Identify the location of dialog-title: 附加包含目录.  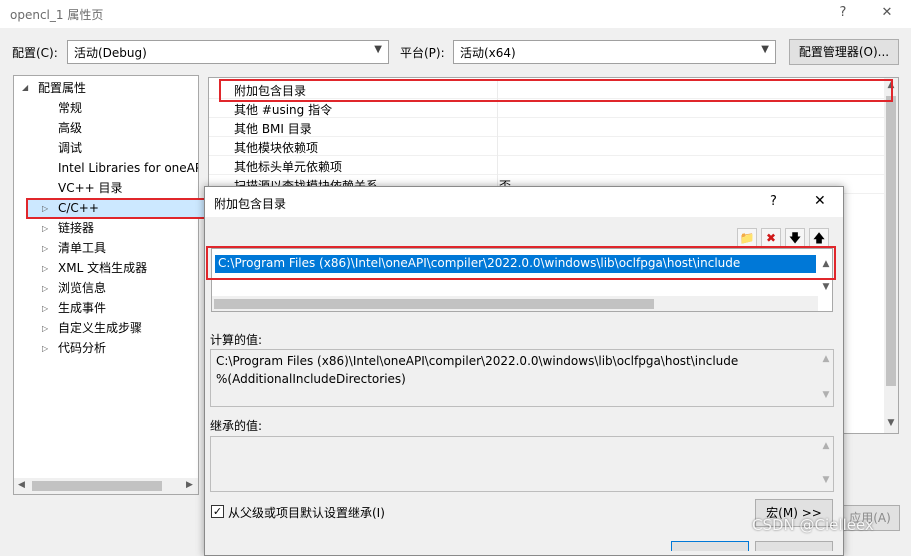
(250, 204).